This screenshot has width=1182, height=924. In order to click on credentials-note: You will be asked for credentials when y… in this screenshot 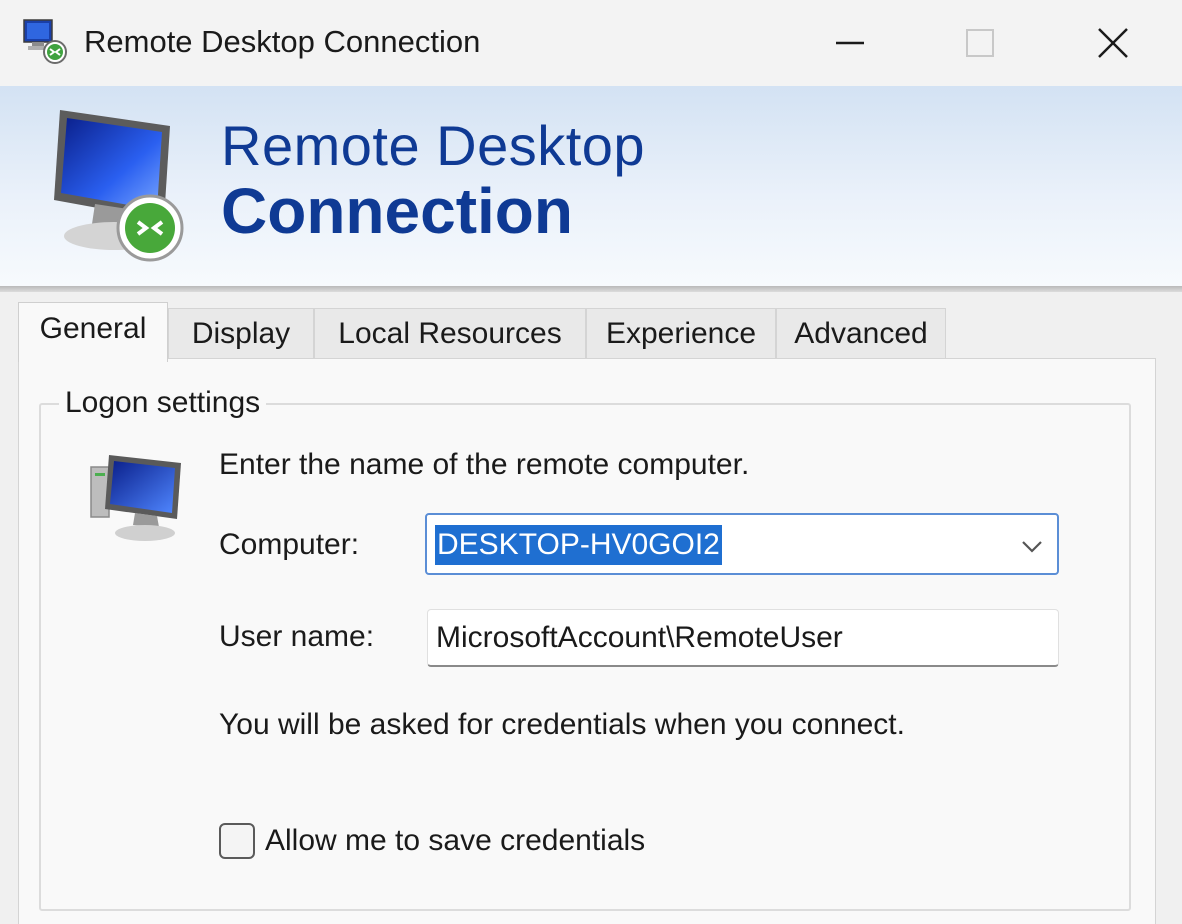, I will do `click(562, 724)`.